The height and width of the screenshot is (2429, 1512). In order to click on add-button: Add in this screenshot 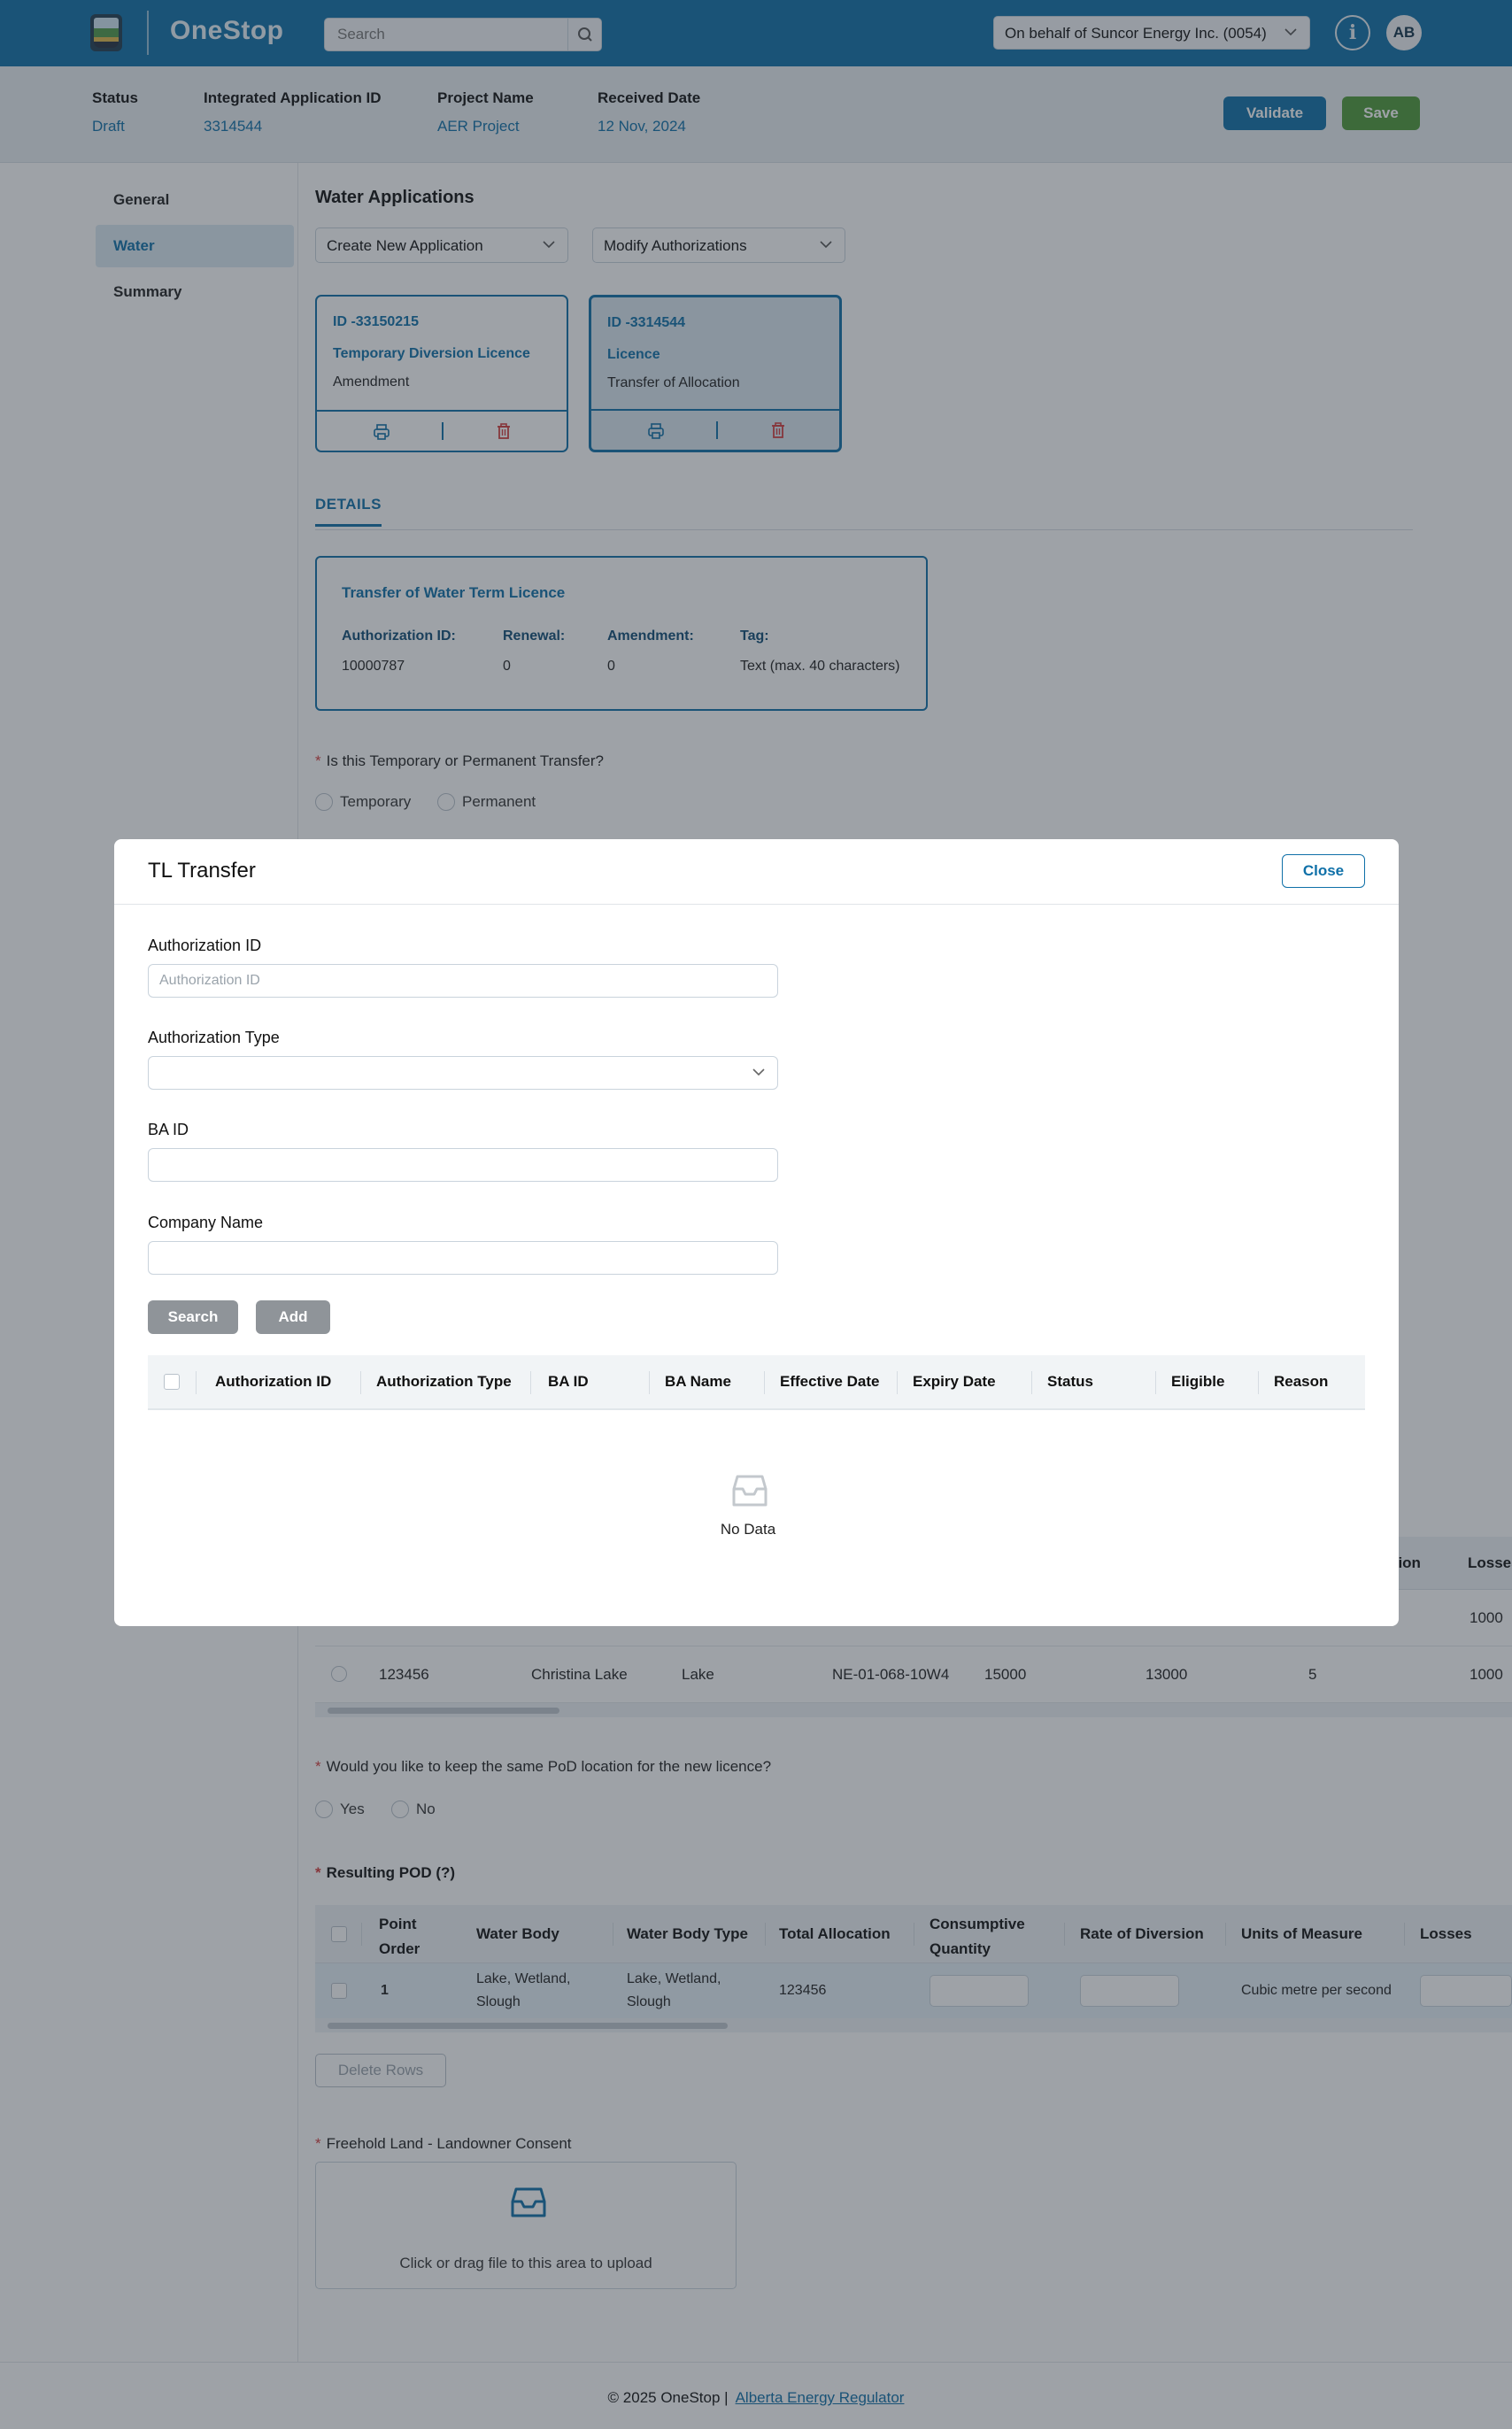, I will do `click(293, 1317)`.